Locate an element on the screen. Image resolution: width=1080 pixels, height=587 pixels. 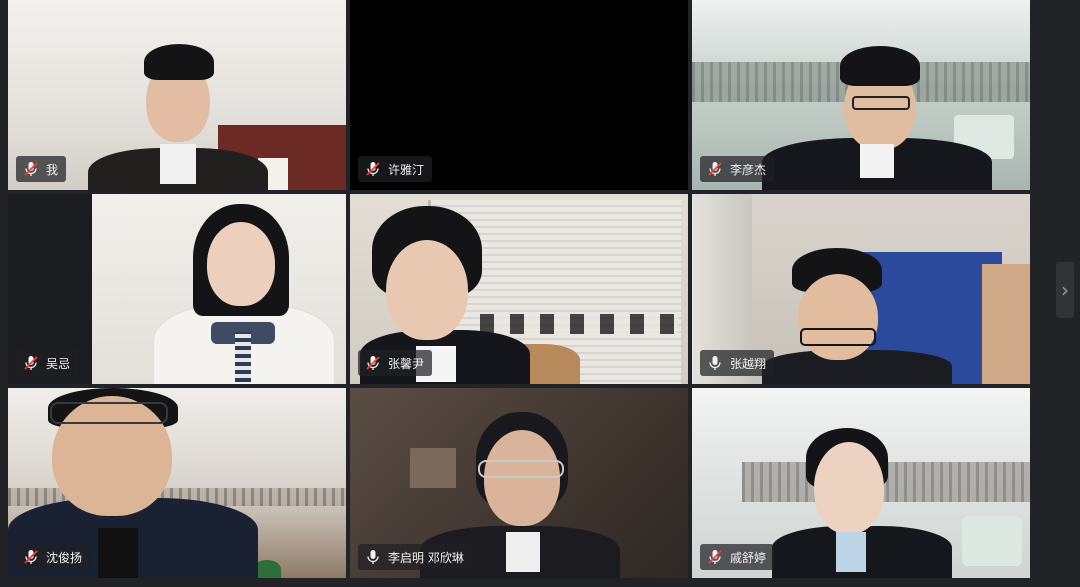
door-panel is located at coordinates (1006, 324).